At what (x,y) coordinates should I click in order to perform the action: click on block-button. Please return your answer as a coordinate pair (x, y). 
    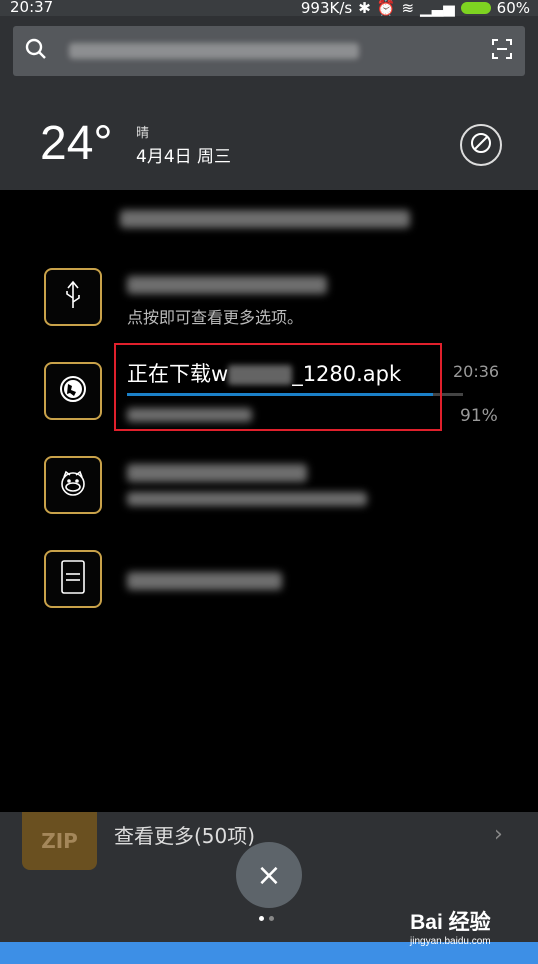
    Looking at the image, I should click on (481, 145).